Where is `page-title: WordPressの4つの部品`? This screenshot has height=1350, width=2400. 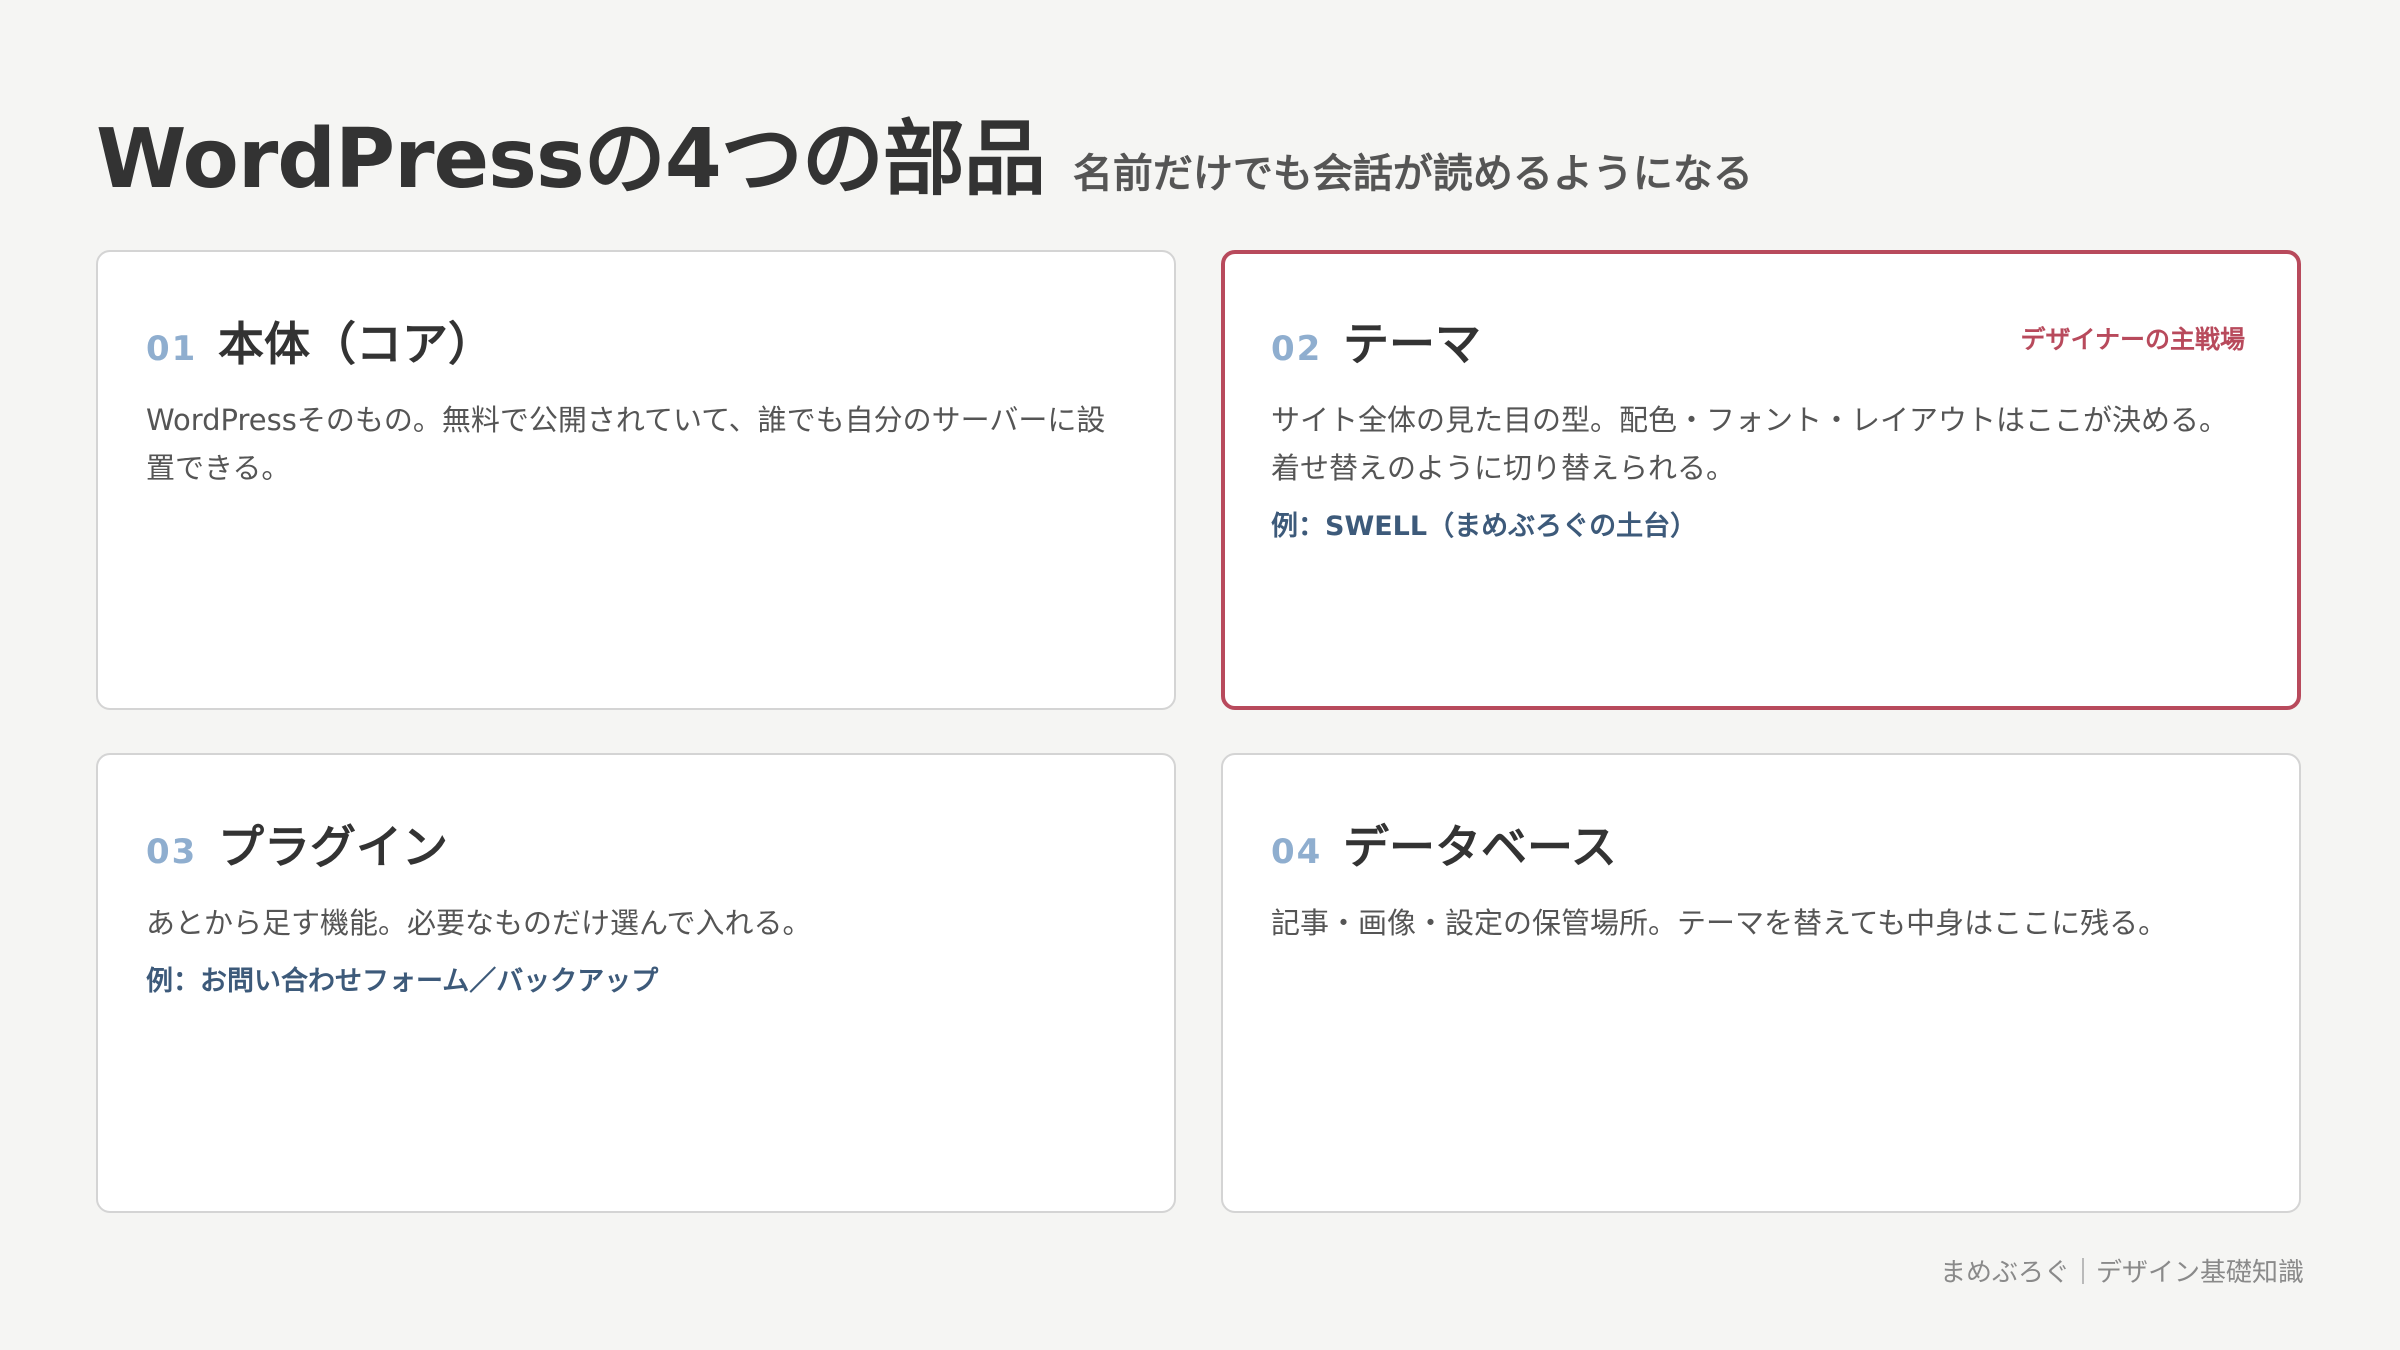 page-title: WordPressの4つの部品 is located at coordinates (571, 159).